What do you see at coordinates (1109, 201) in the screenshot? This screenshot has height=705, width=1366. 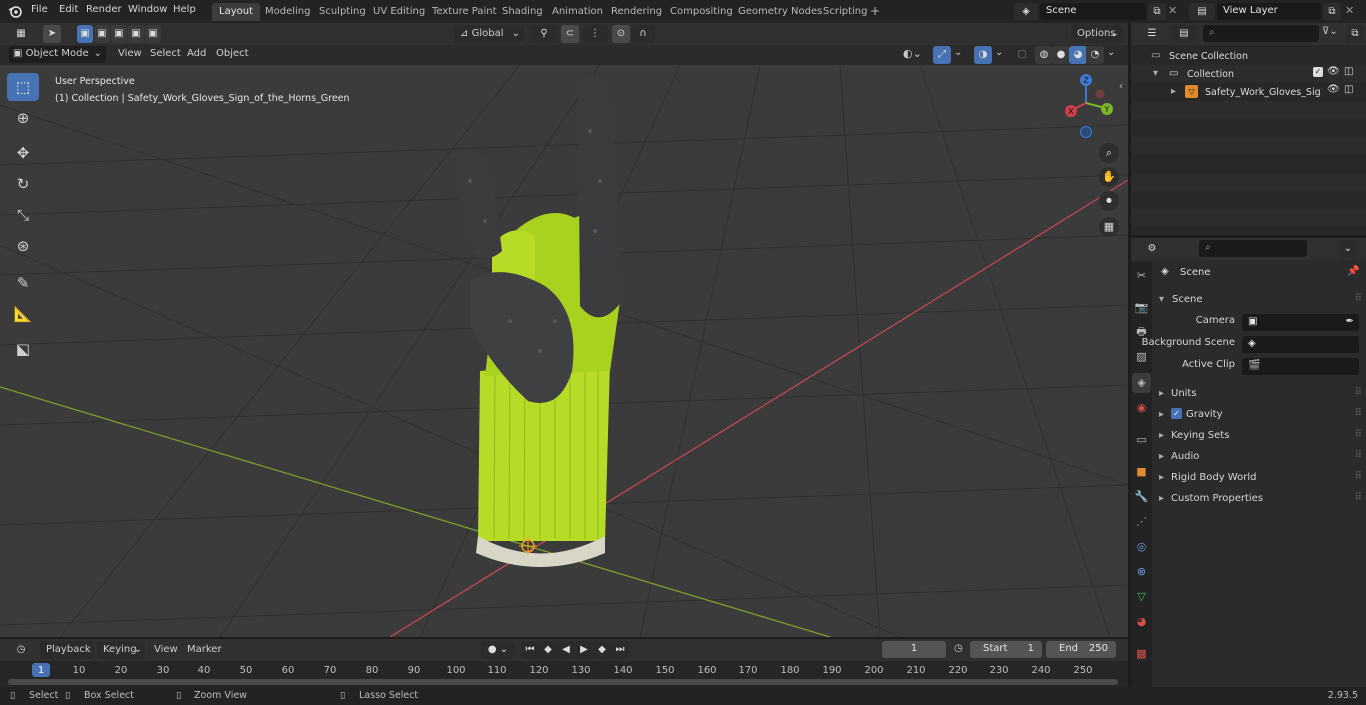 I see `camera-view-icon: ⏺` at bounding box center [1109, 201].